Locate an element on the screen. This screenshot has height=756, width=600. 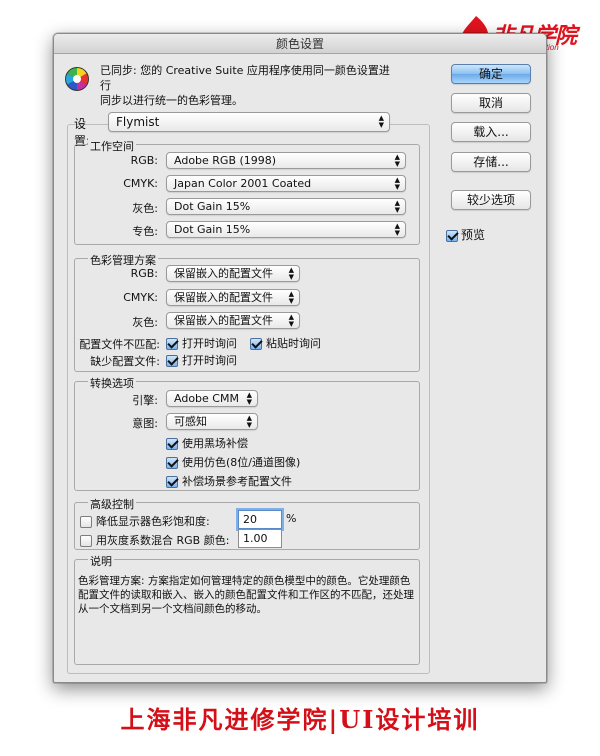
desaturate-checkbox is located at coordinates (86, 522).